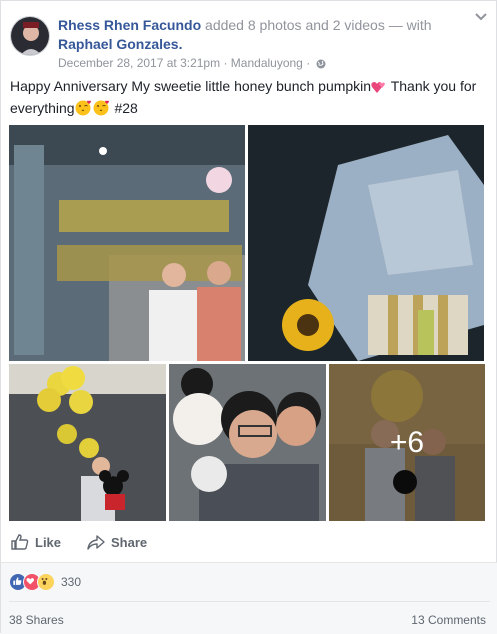 Image resolution: width=497 pixels, height=634 pixels. Describe the element at coordinates (249, 543) in the screenshot. I see `action-bar: Like Share` at that location.